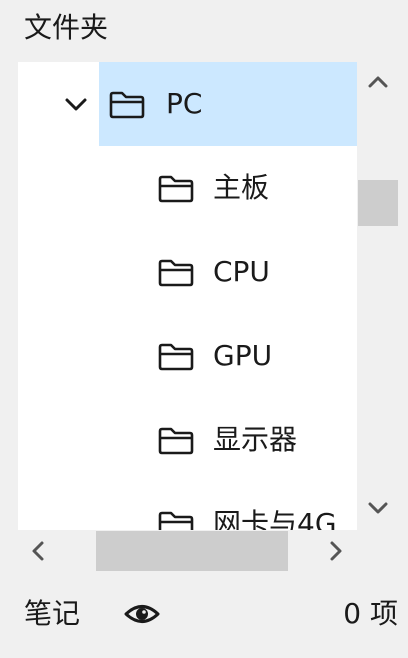 This screenshot has width=408, height=658. I want to click on horizontal-scrollbar, so click(187, 551).